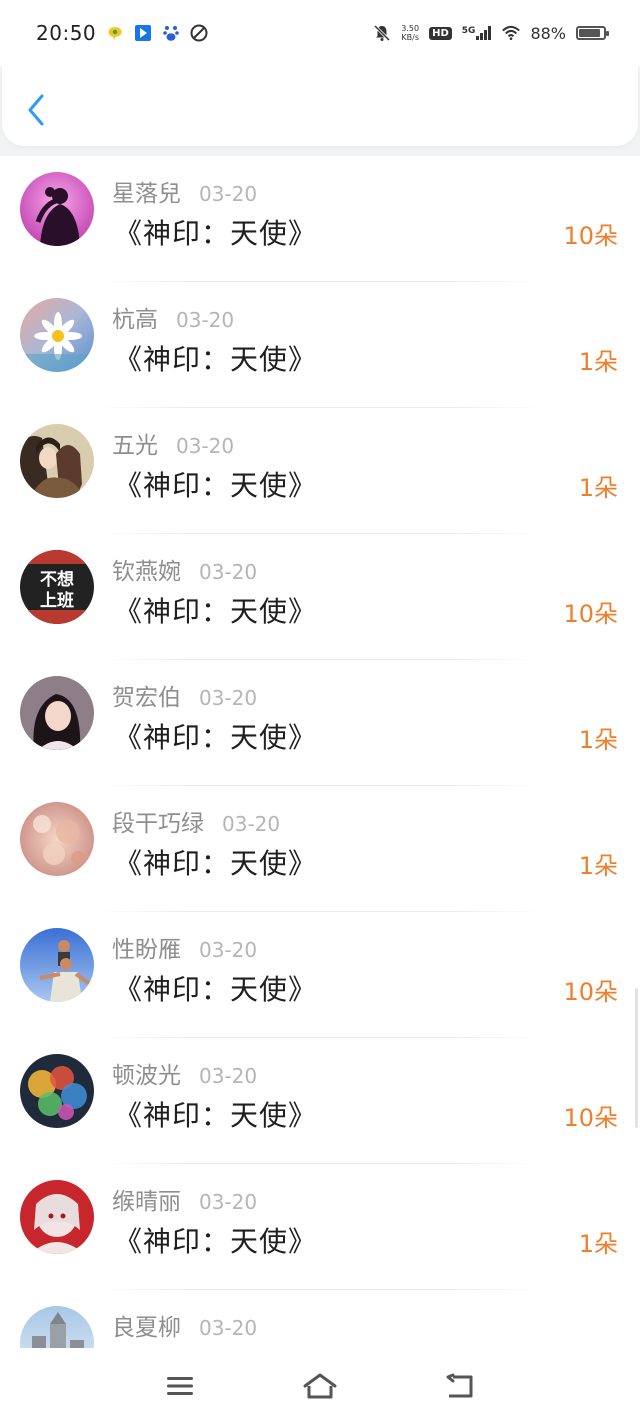  What do you see at coordinates (320, 1101) in the screenshot?
I see `list-item: 顿波光 03-20 《神印：天使》 10朵` at bounding box center [320, 1101].